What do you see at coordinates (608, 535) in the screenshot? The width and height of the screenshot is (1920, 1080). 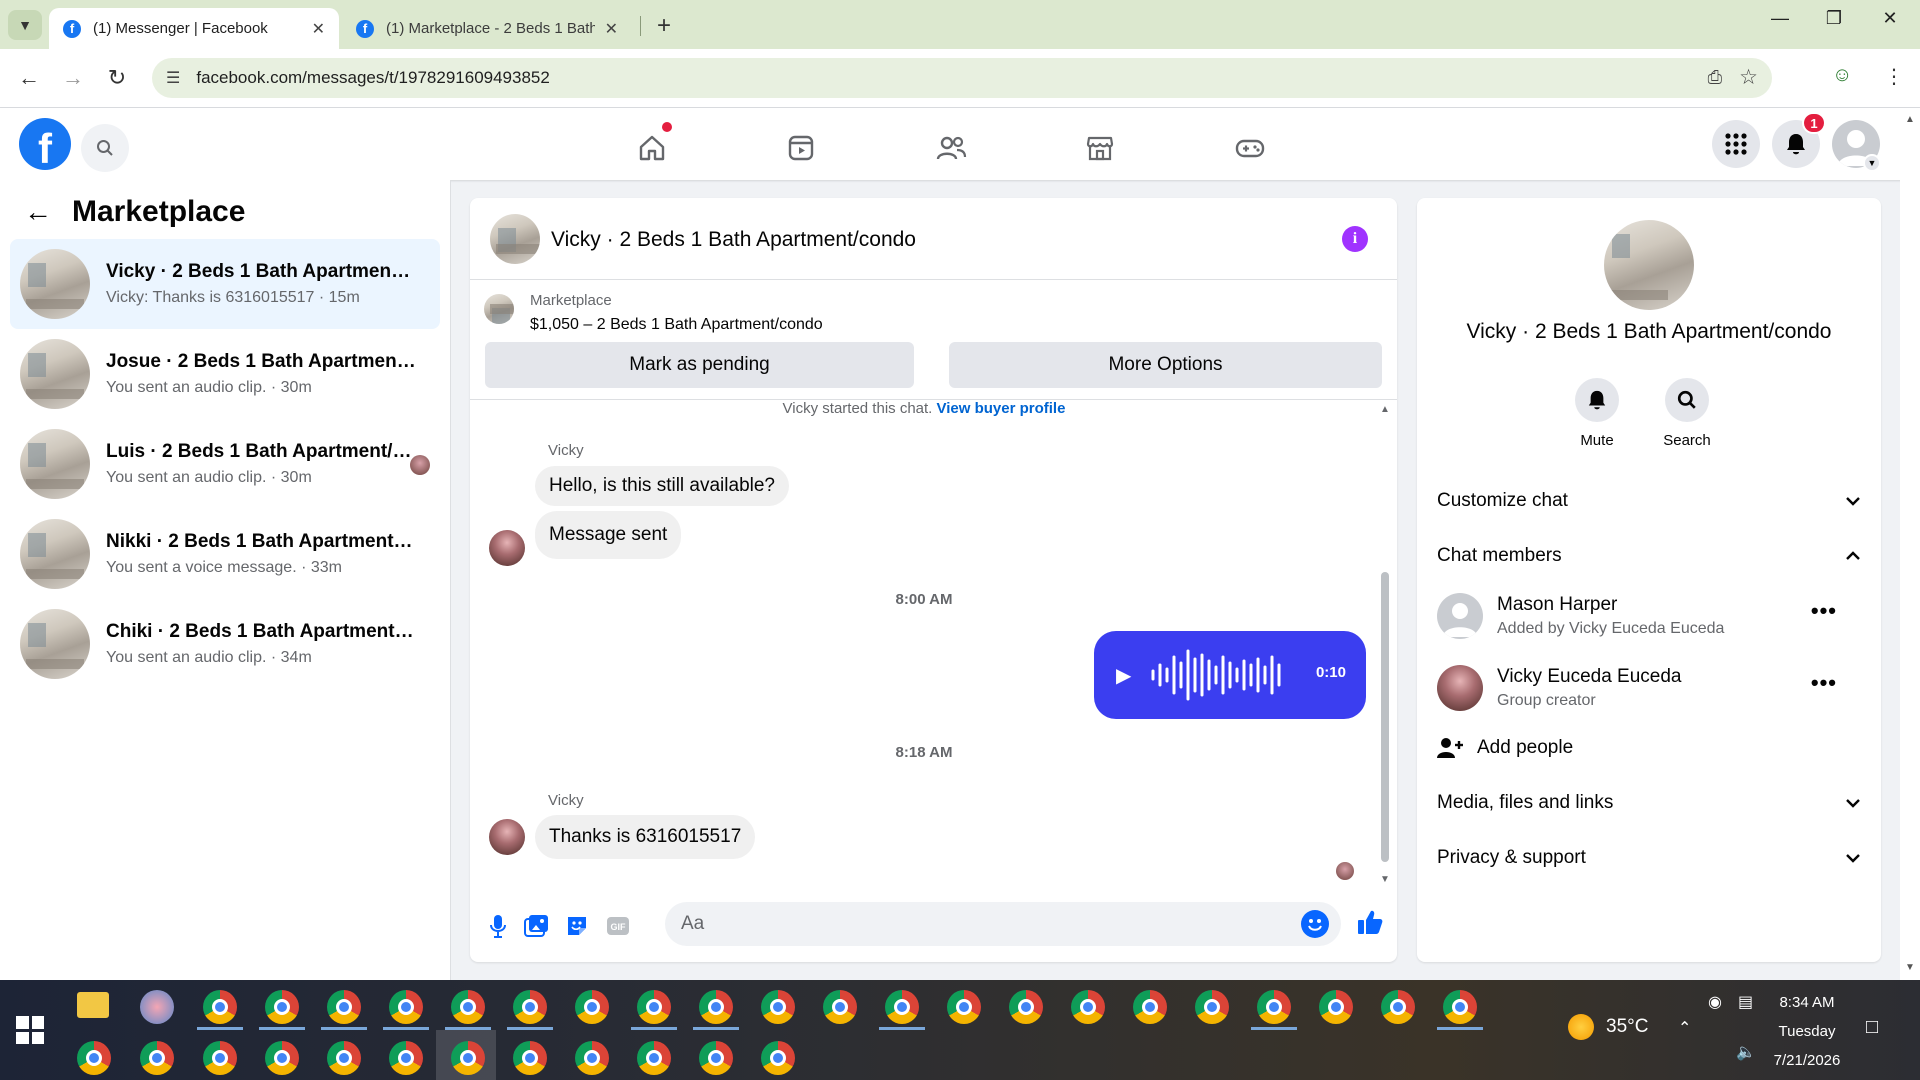 I see `message-bubble: Message sent` at bounding box center [608, 535].